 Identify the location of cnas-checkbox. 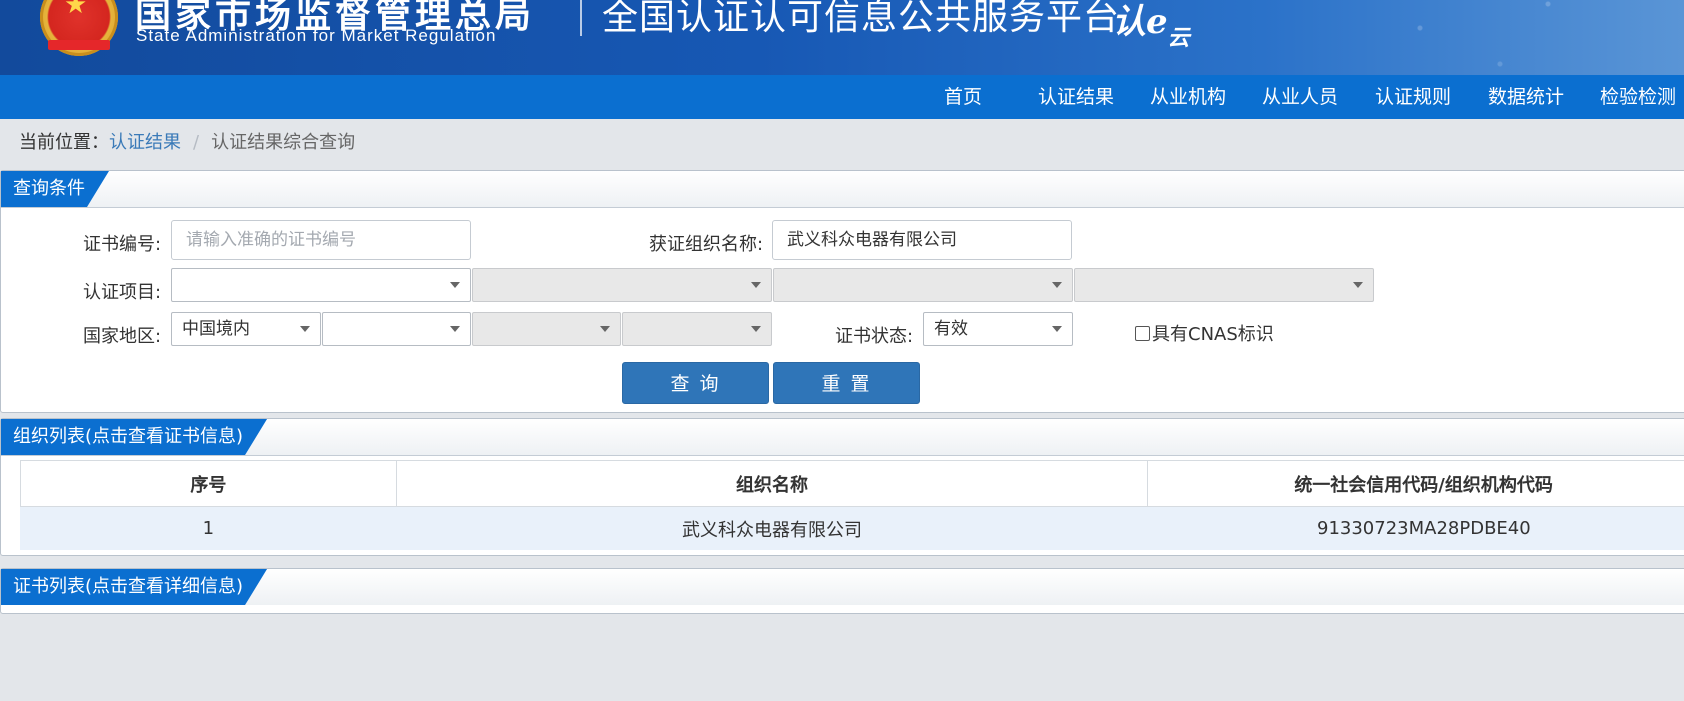
(1142, 333).